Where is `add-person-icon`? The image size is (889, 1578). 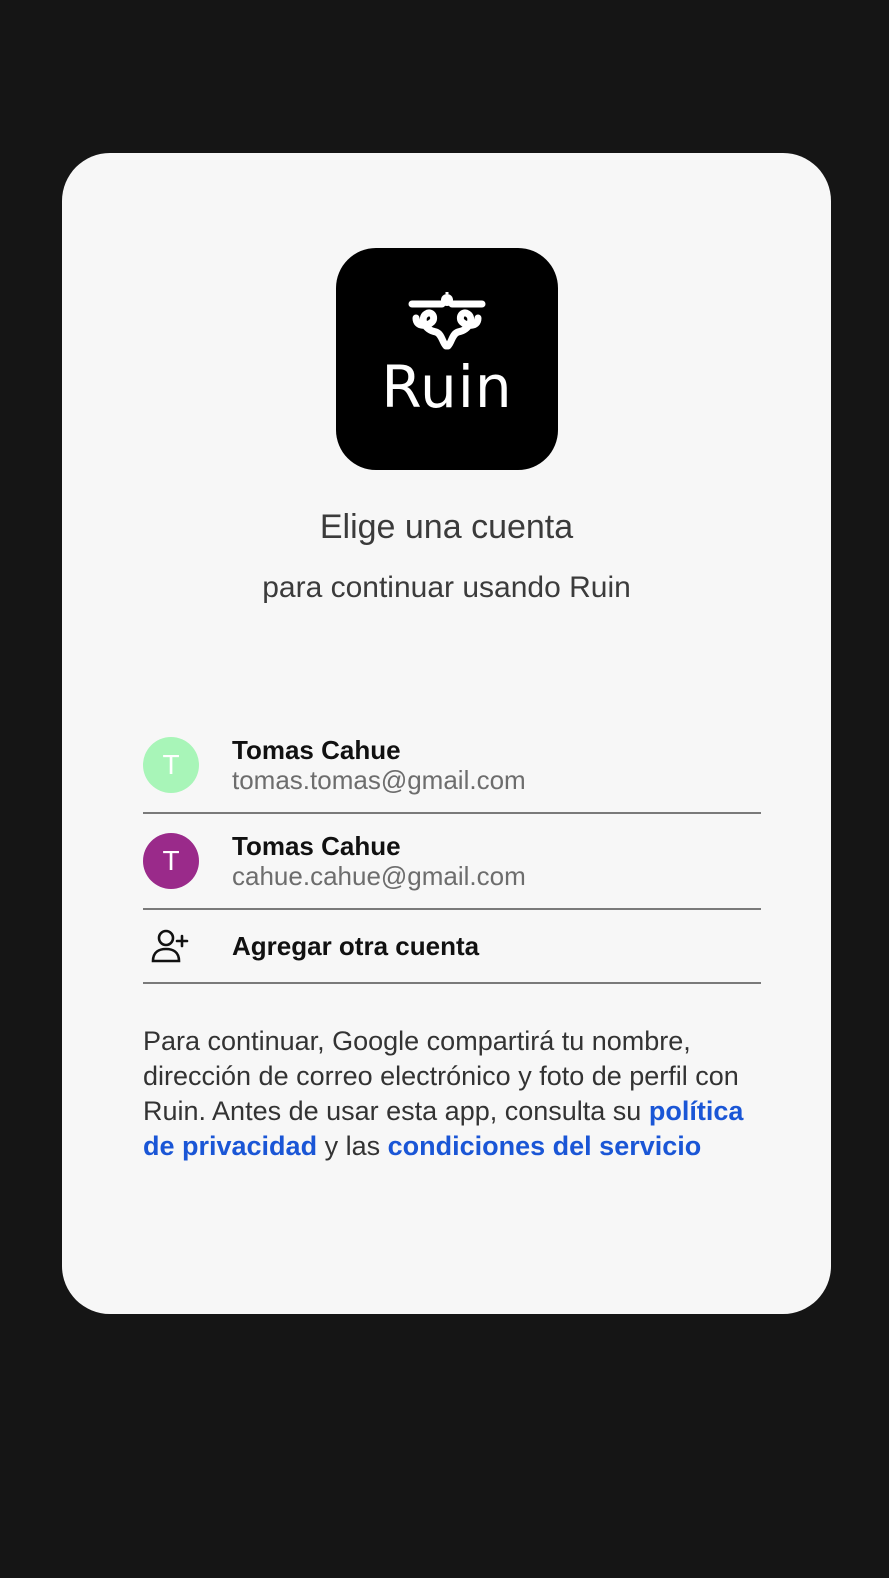
add-person-icon is located at coordinates (171, 946).